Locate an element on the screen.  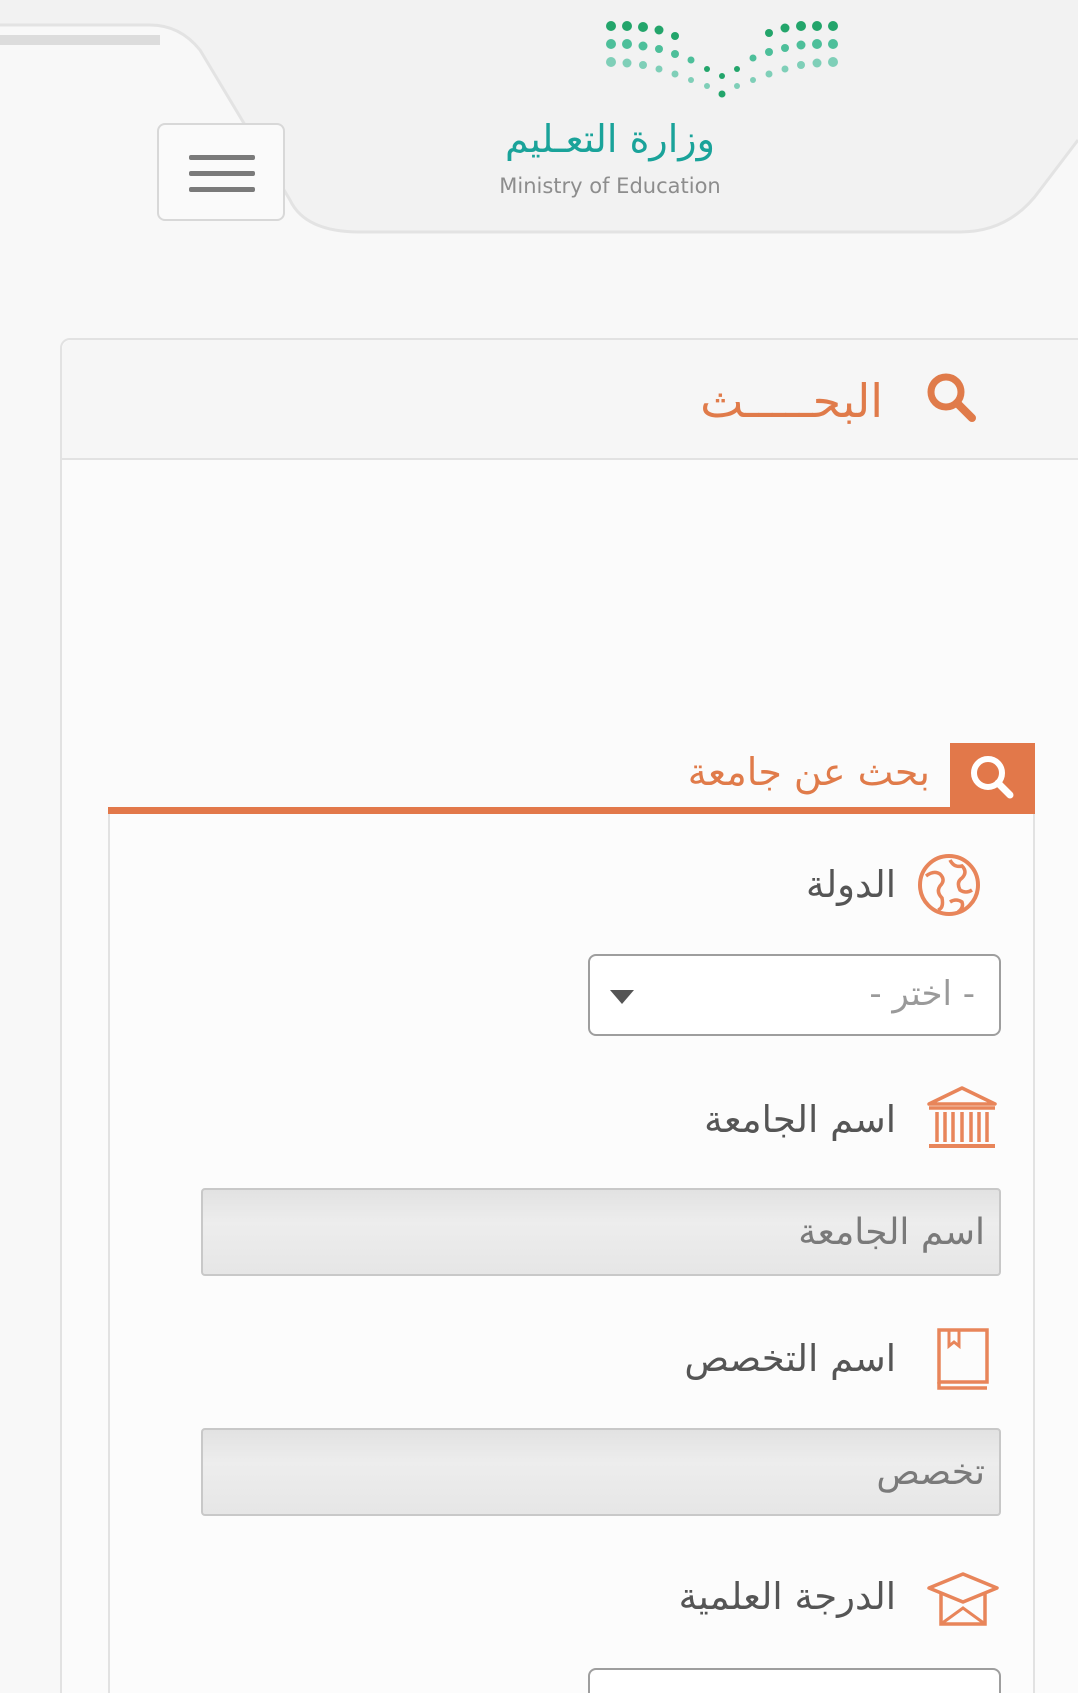
tab-underline is located at coordinates (571, 810).